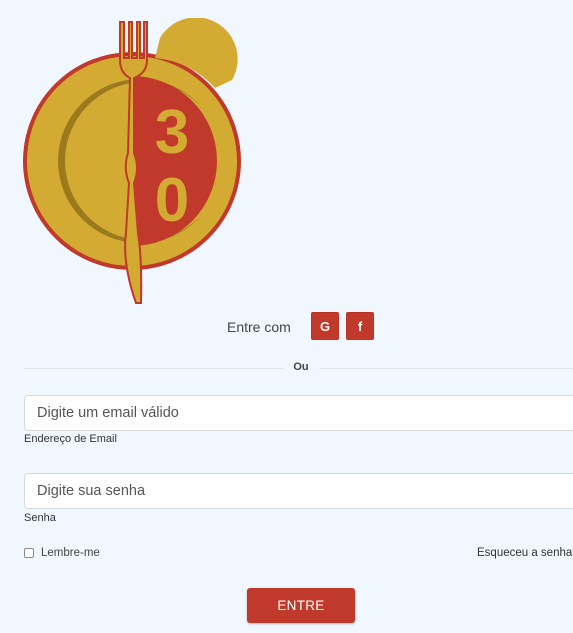  Describe the element at coordinates (172, 132) in the screenshot. I see `logo-digit: 3` at that location.